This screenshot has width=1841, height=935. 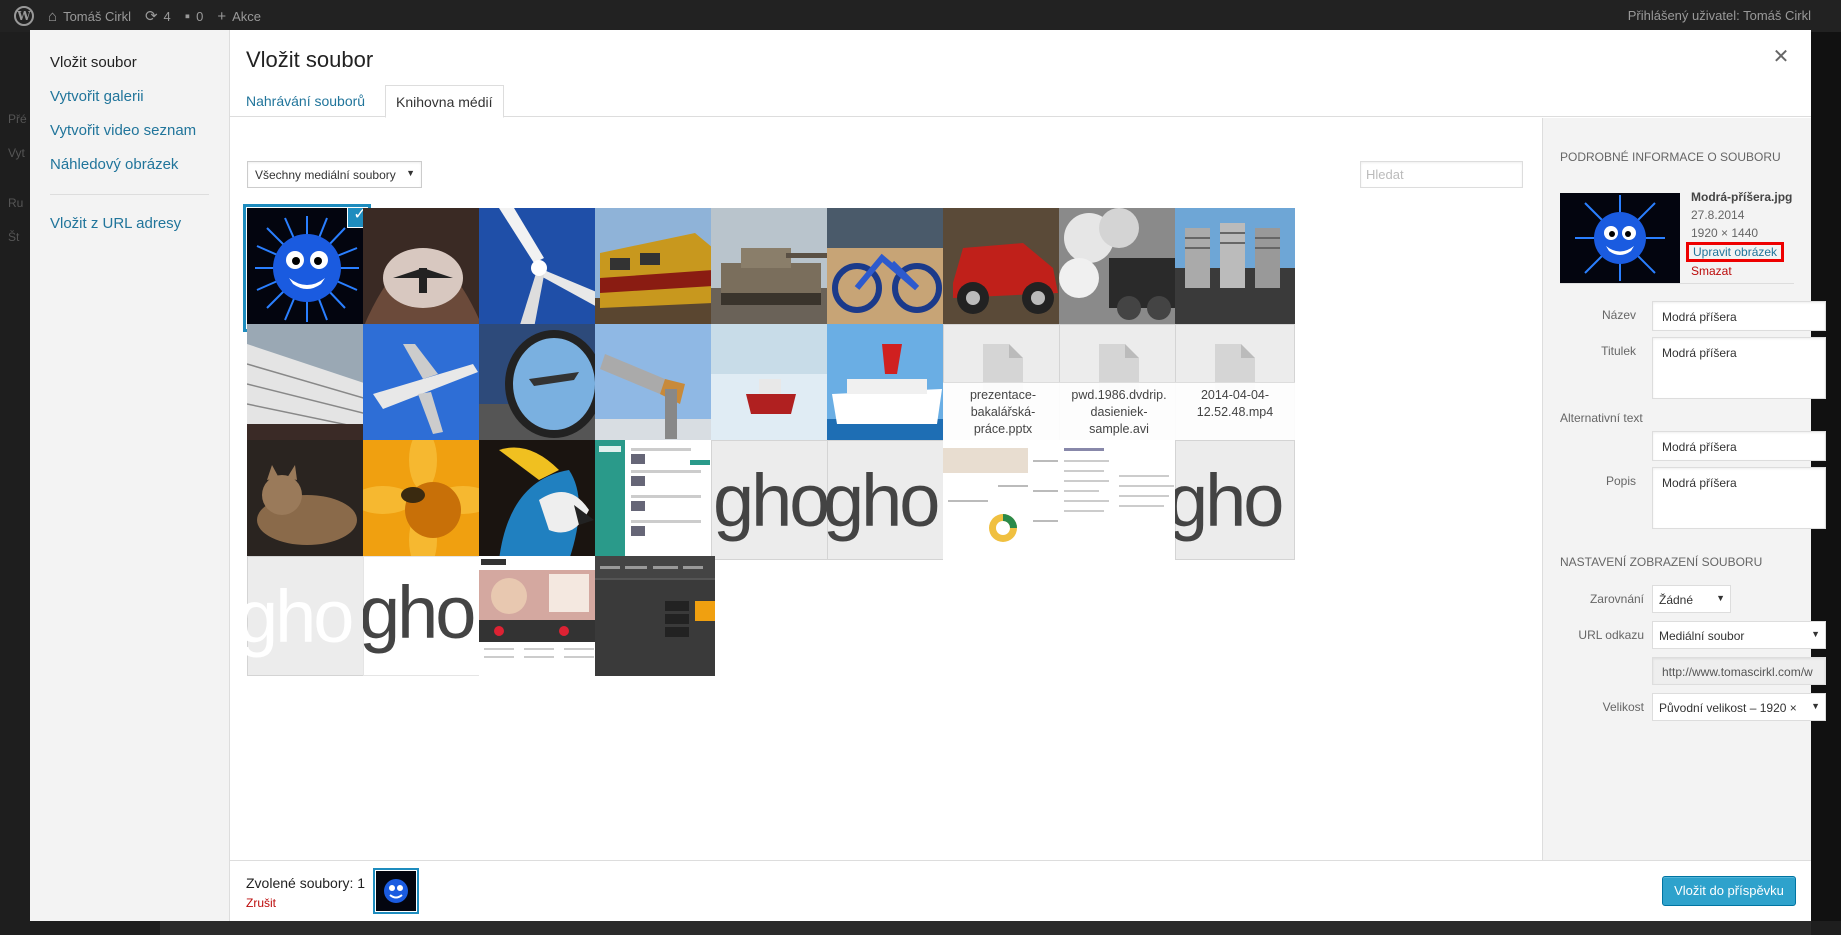 I want to click on insert-into-post-button: Vložit do příspěvku, so click(x=1729, y=891).